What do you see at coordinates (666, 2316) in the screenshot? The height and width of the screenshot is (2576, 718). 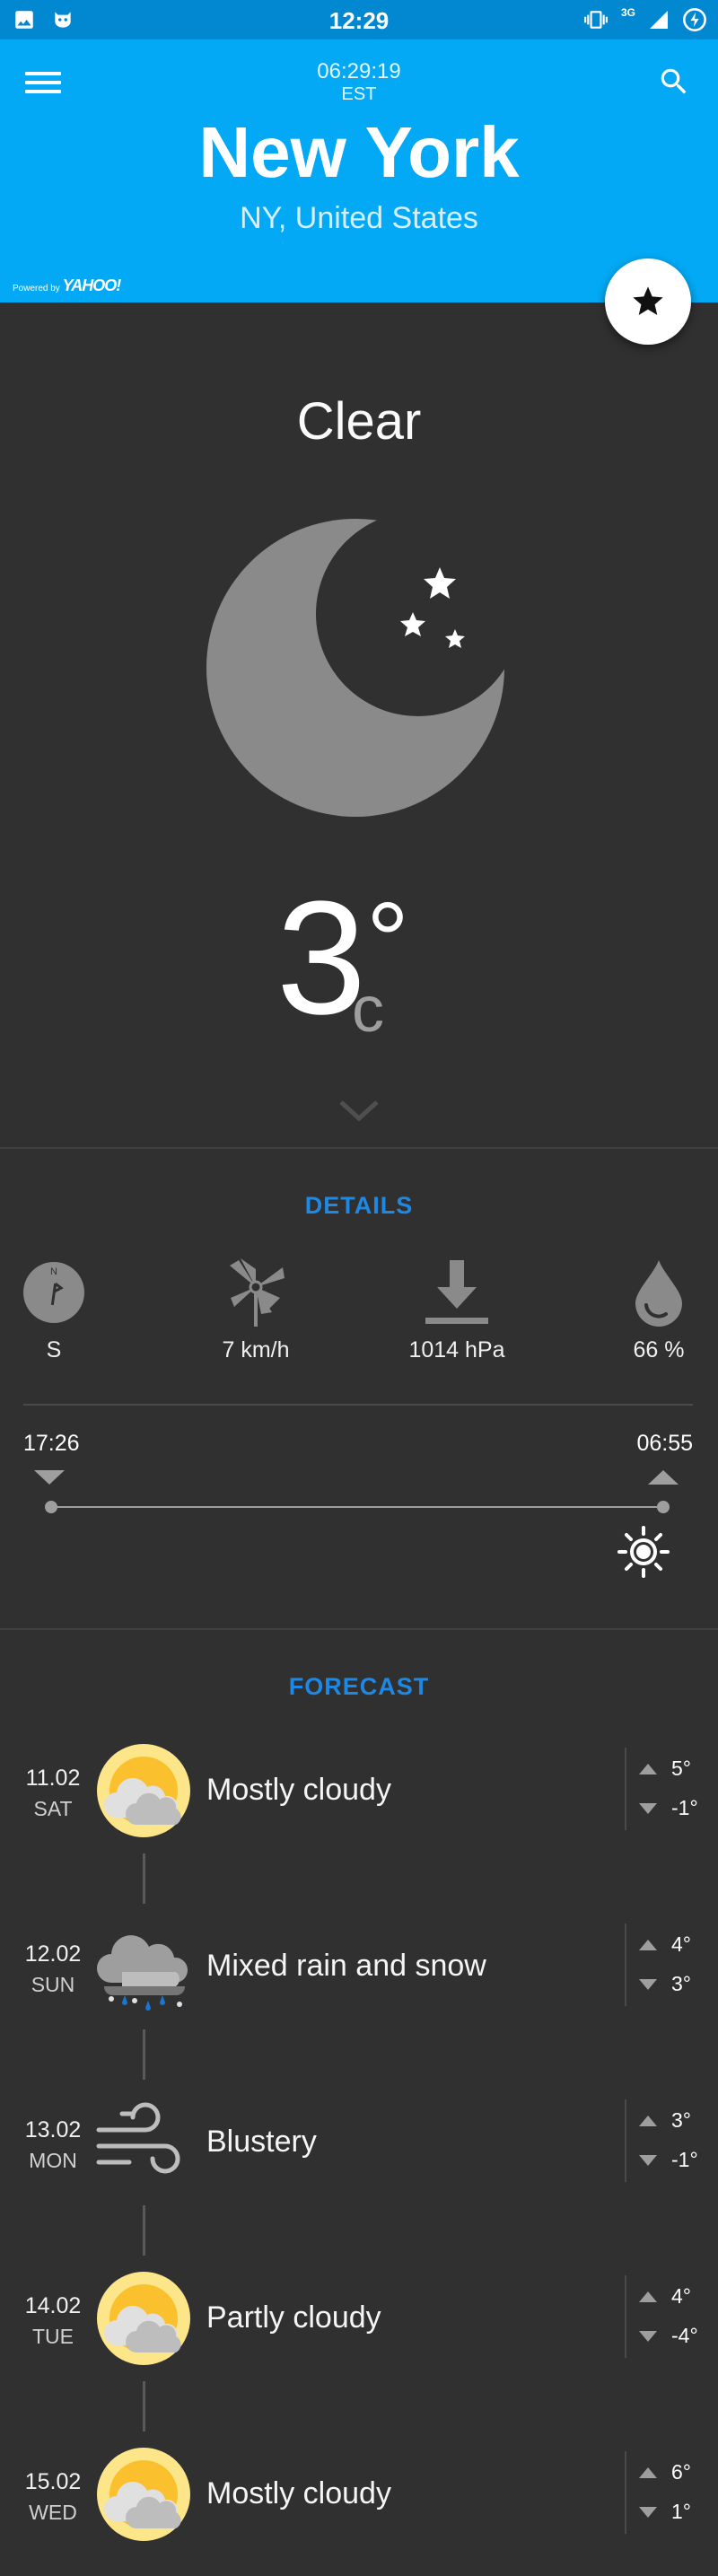 I see `forecast-temps: 4° -4°` at bounding box center [666, 2316].